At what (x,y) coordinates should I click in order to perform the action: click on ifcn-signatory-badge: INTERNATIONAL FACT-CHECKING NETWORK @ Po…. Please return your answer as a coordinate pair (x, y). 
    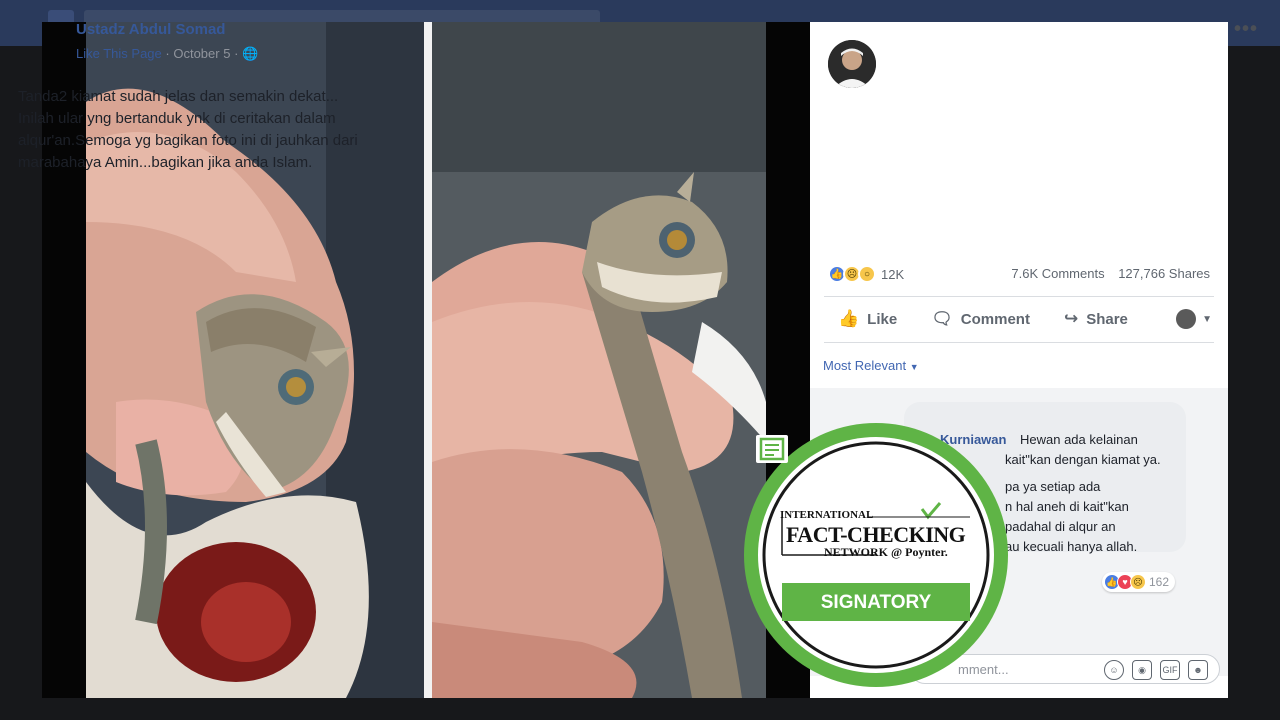
    Looking at the image, I should click on (876, 555).